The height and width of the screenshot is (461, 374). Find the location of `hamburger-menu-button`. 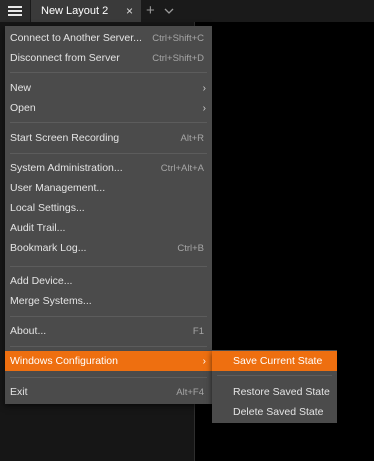

hamburger-menu-button is located at coordinates (15, 11).